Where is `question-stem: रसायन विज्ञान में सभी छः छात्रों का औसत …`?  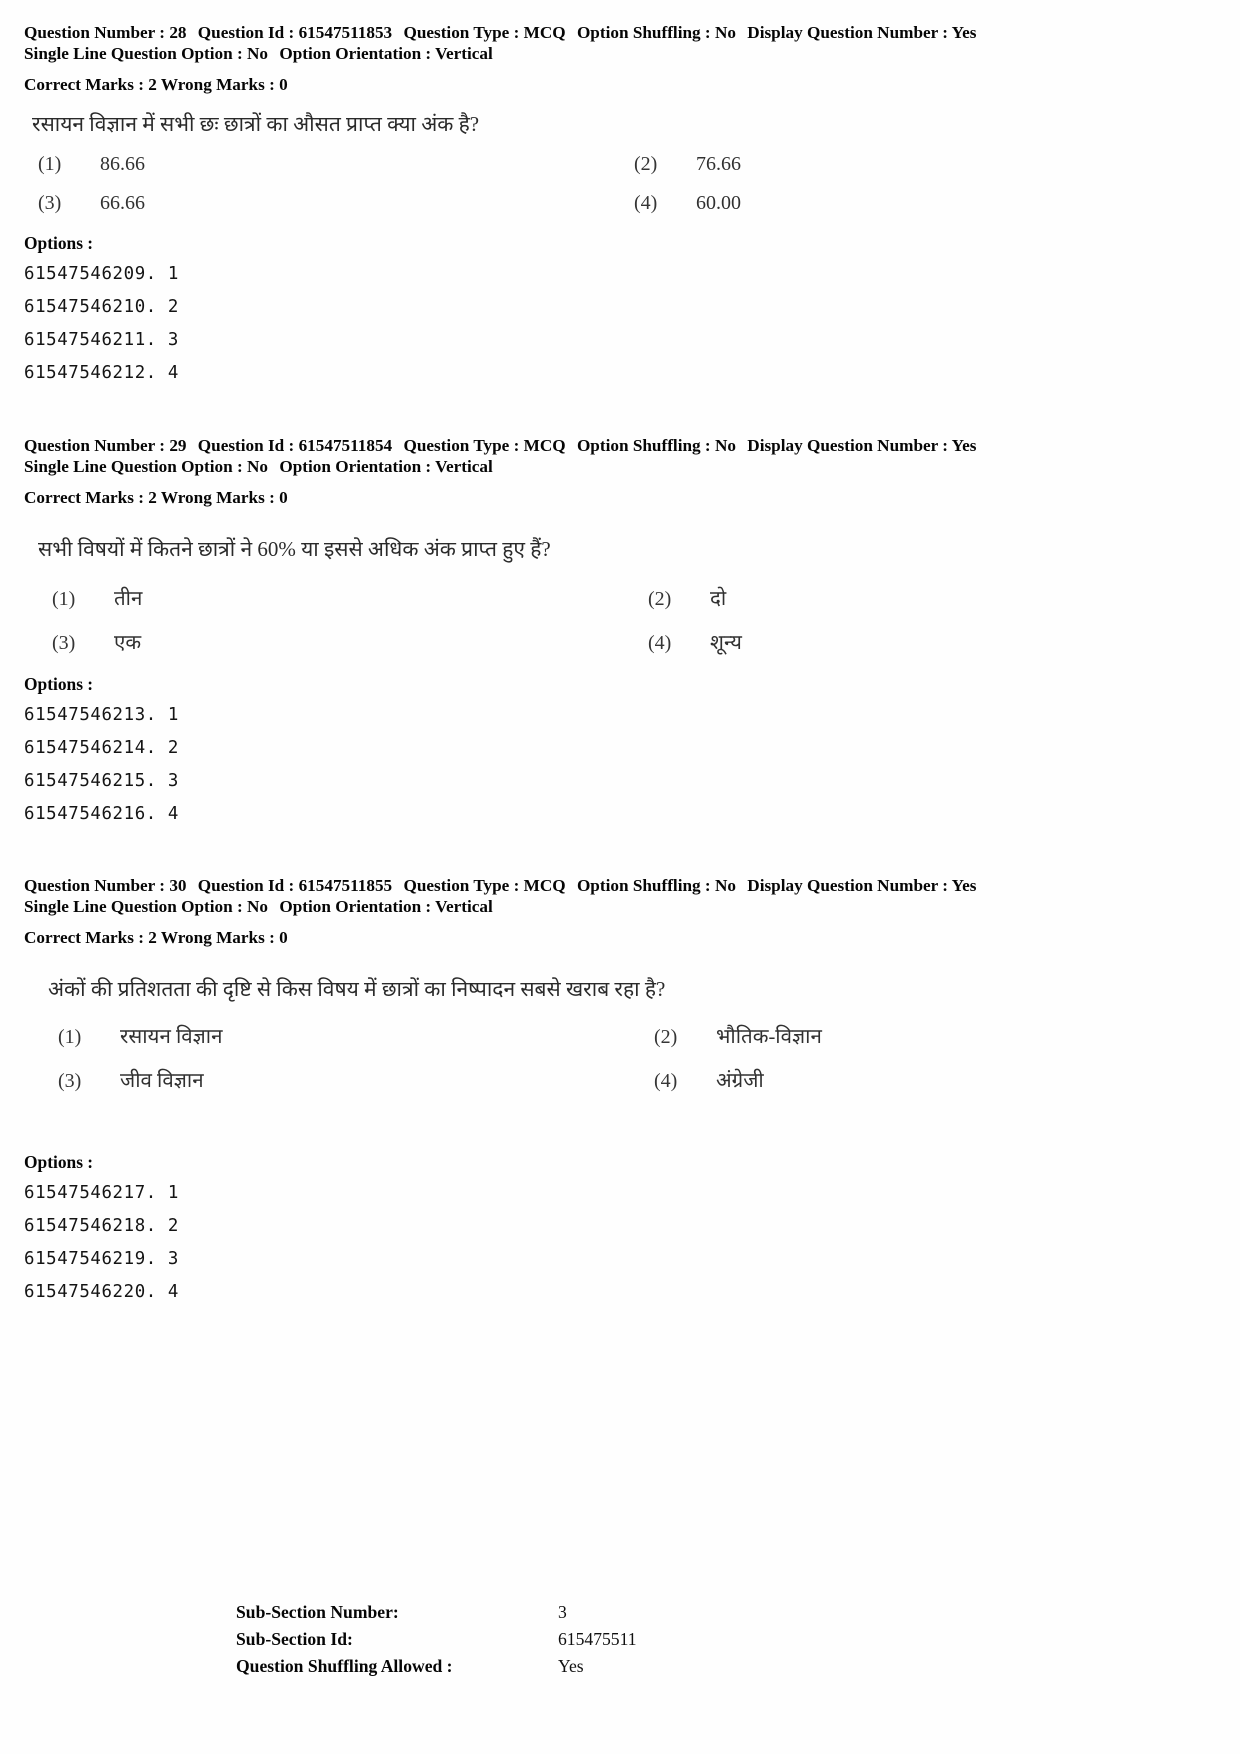
question-stem: रसायन विज्ञान में सभी छः छात्रों का औसत … is located at coordinates (256, 124).